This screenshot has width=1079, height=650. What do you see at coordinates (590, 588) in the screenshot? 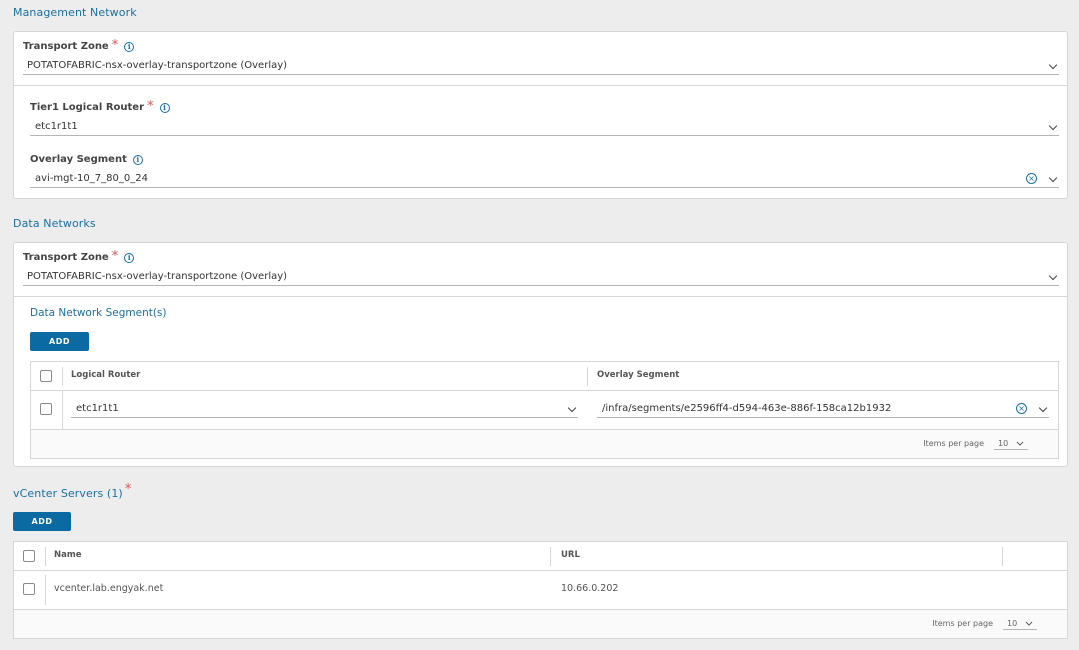
I see `vcenter-url-cell: 10.66.0.202` at bounding box center [590, 588].